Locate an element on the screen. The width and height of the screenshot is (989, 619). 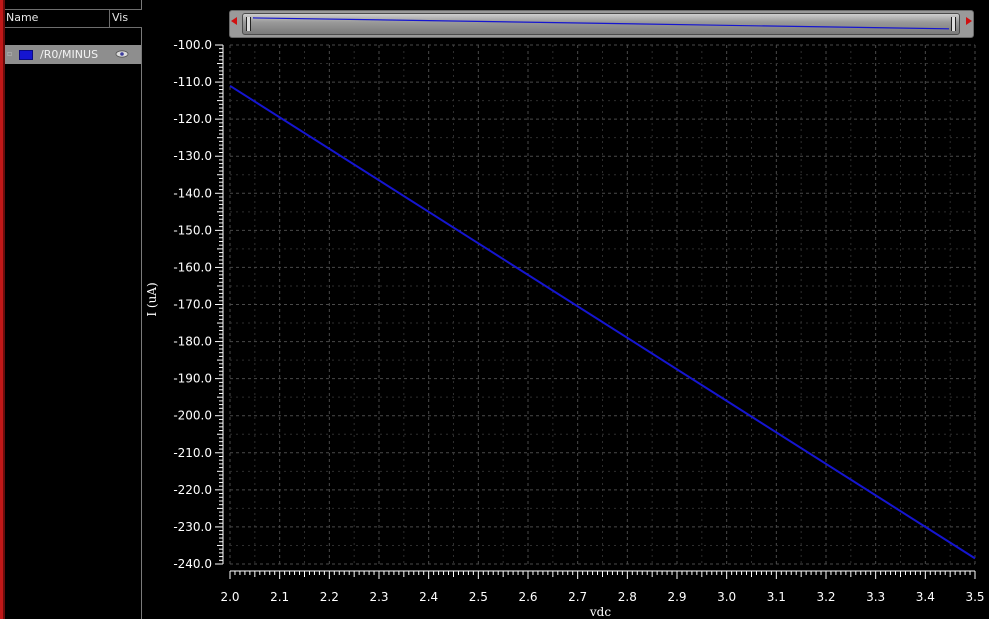
y-tick-label: -140.0 is located at coordinates (192, 193).